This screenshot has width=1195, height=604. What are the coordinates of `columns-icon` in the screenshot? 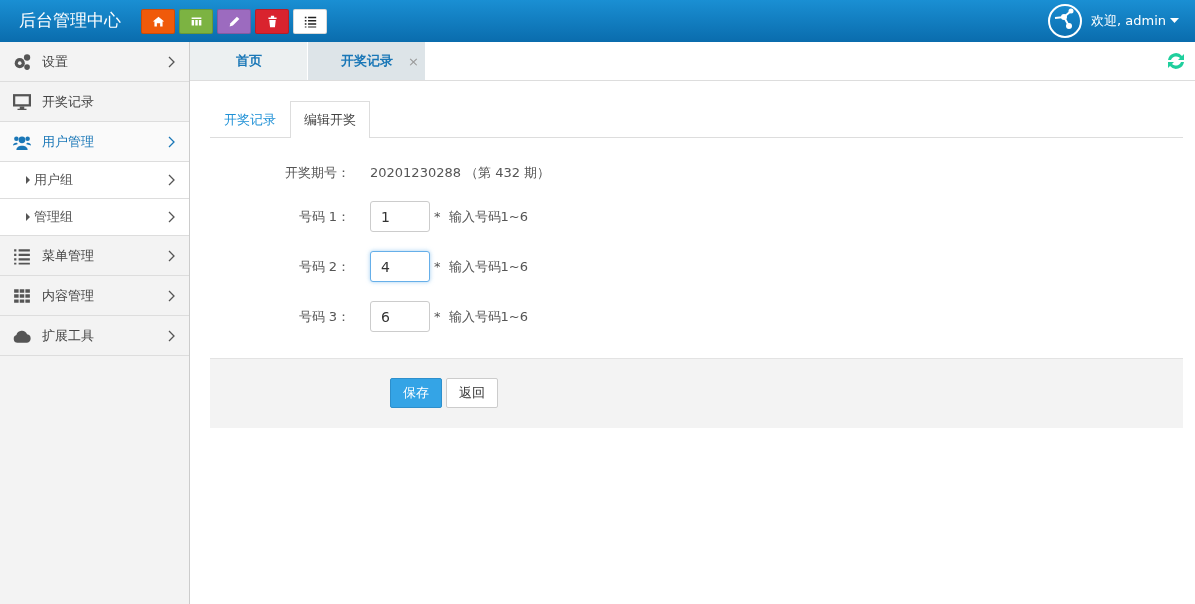 It's located at (196, 21).